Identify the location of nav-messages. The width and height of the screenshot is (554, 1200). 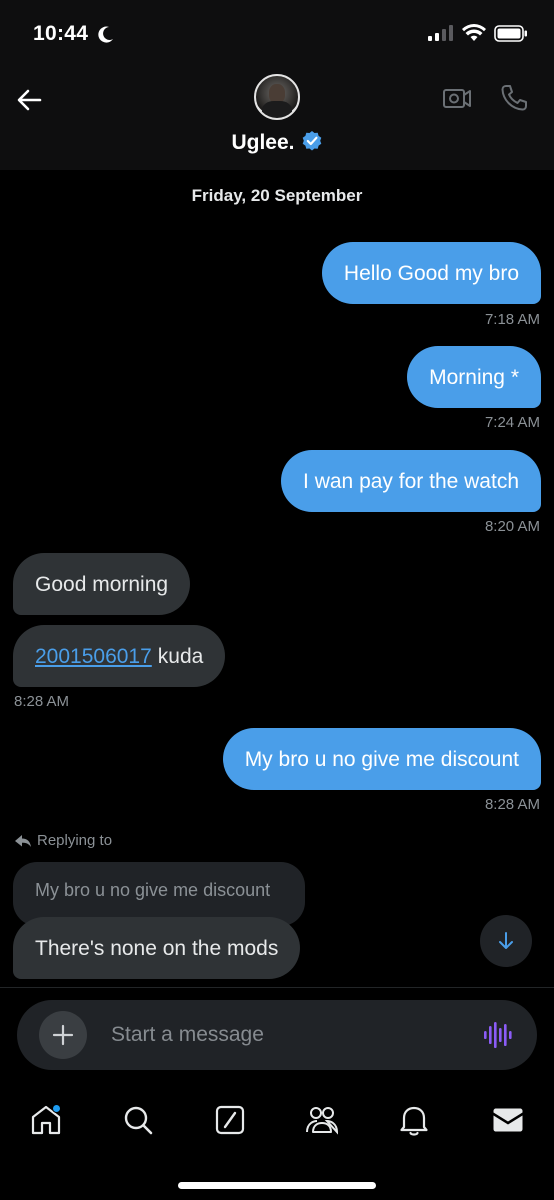
(508, 1120).